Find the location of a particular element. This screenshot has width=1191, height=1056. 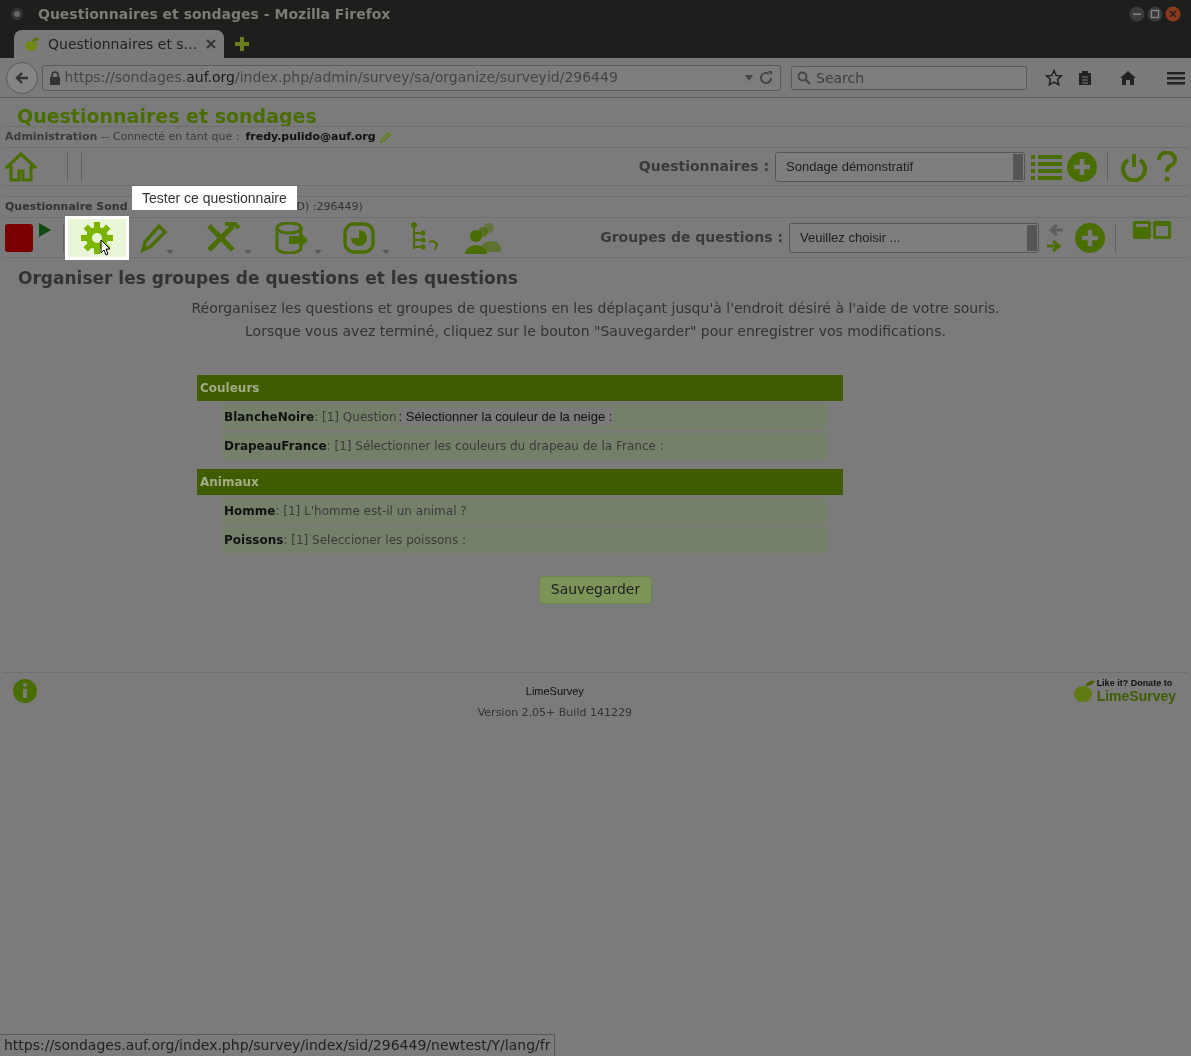

tools-icon is located at coordinates (229, 237).